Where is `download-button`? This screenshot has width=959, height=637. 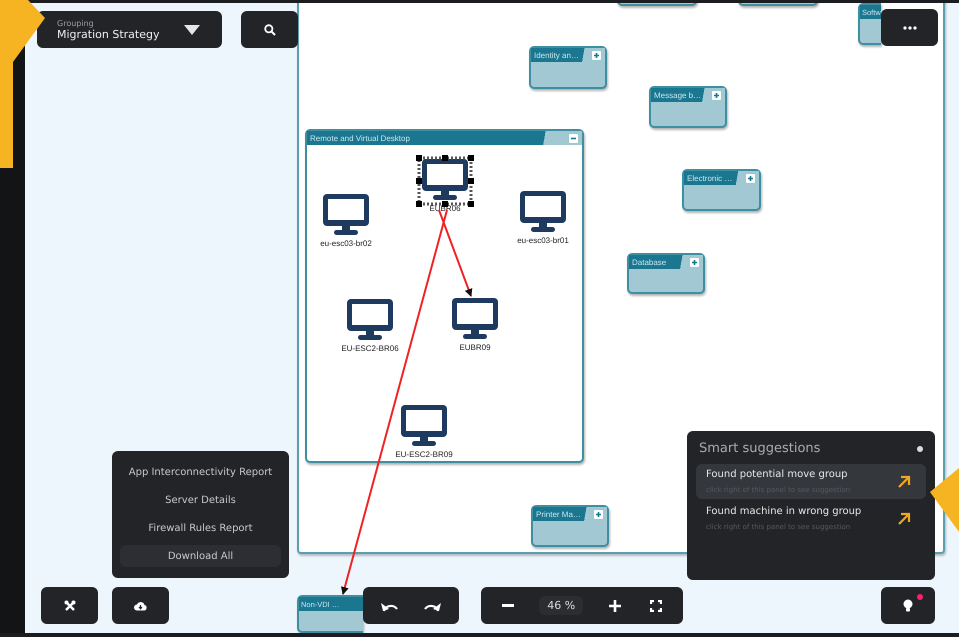
download-button is located at coordinates (140, 605).